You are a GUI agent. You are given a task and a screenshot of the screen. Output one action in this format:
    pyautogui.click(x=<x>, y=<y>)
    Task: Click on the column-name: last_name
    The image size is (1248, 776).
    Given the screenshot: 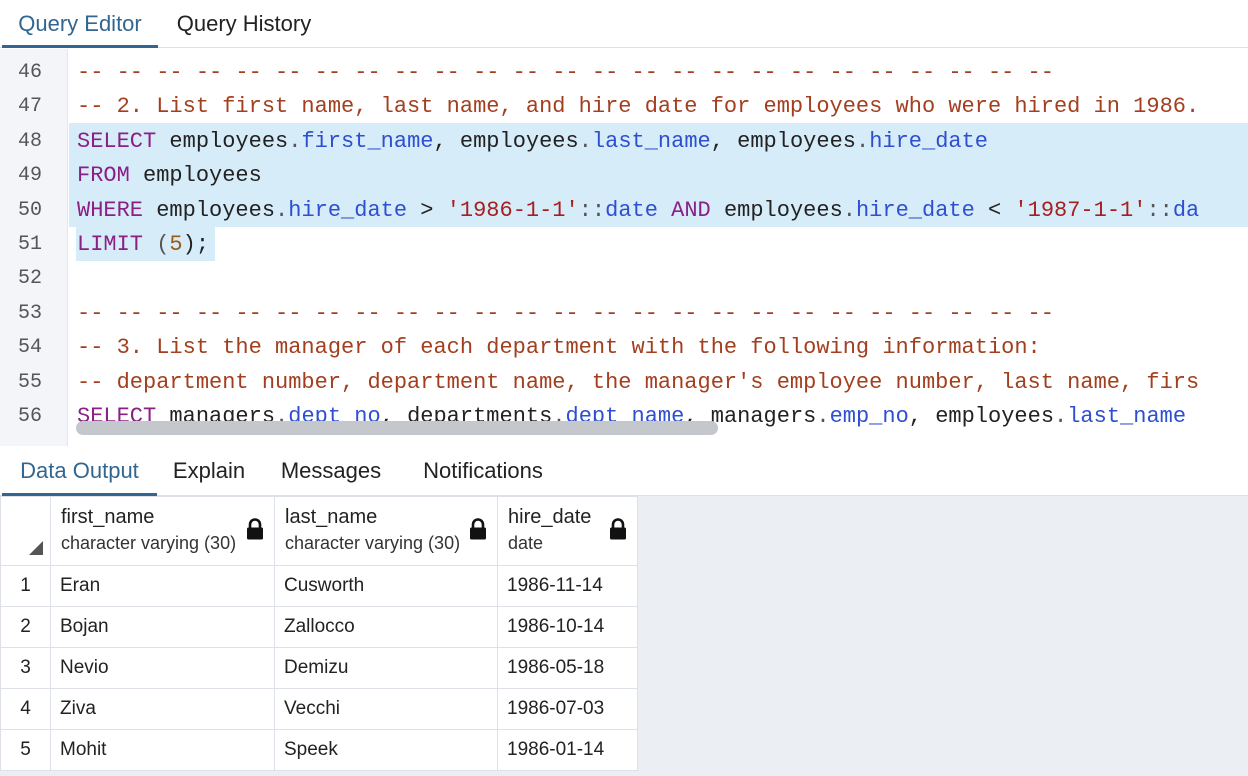 What is the action you would take?
    pyautogui.click(x=331, y=517)
    